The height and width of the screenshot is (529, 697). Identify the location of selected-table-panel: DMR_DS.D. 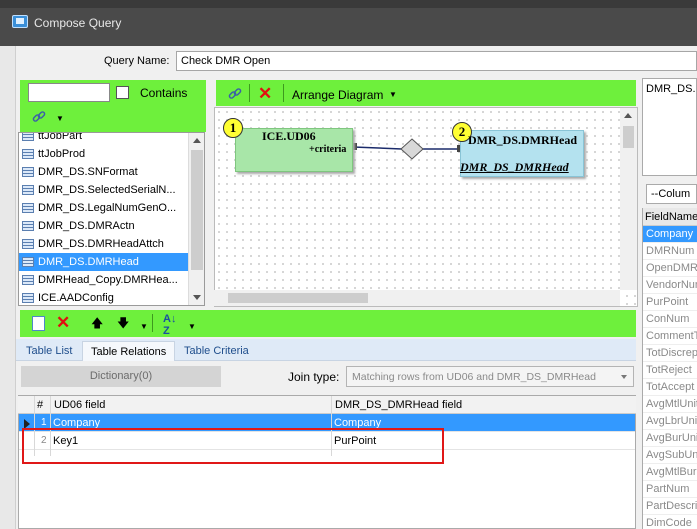
(669, 127).